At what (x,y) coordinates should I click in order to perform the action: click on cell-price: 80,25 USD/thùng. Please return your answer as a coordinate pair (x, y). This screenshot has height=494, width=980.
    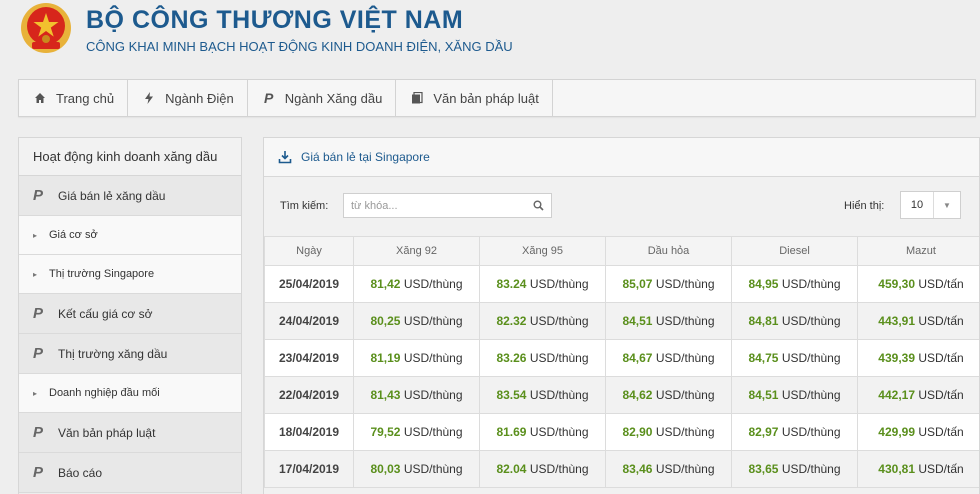
    Looking at the image, I should click on (416, 321).